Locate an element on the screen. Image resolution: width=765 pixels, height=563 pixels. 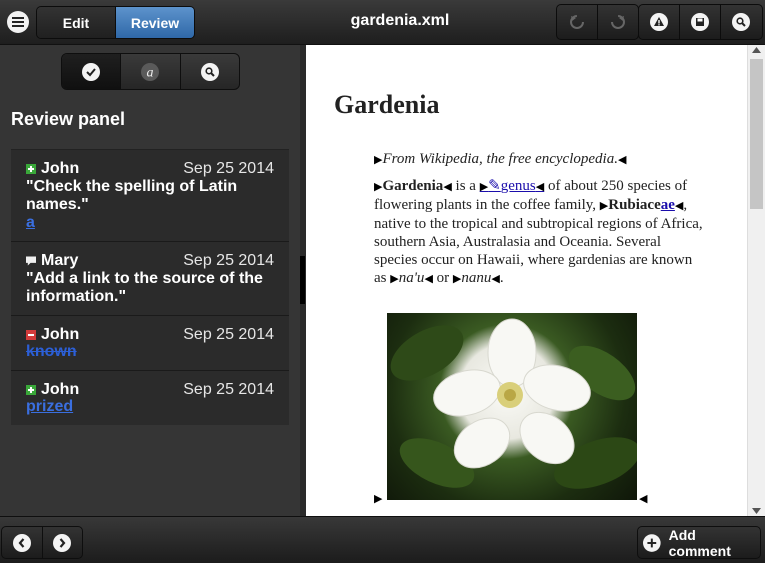
undo-icon is located at coordinates (577, 22).